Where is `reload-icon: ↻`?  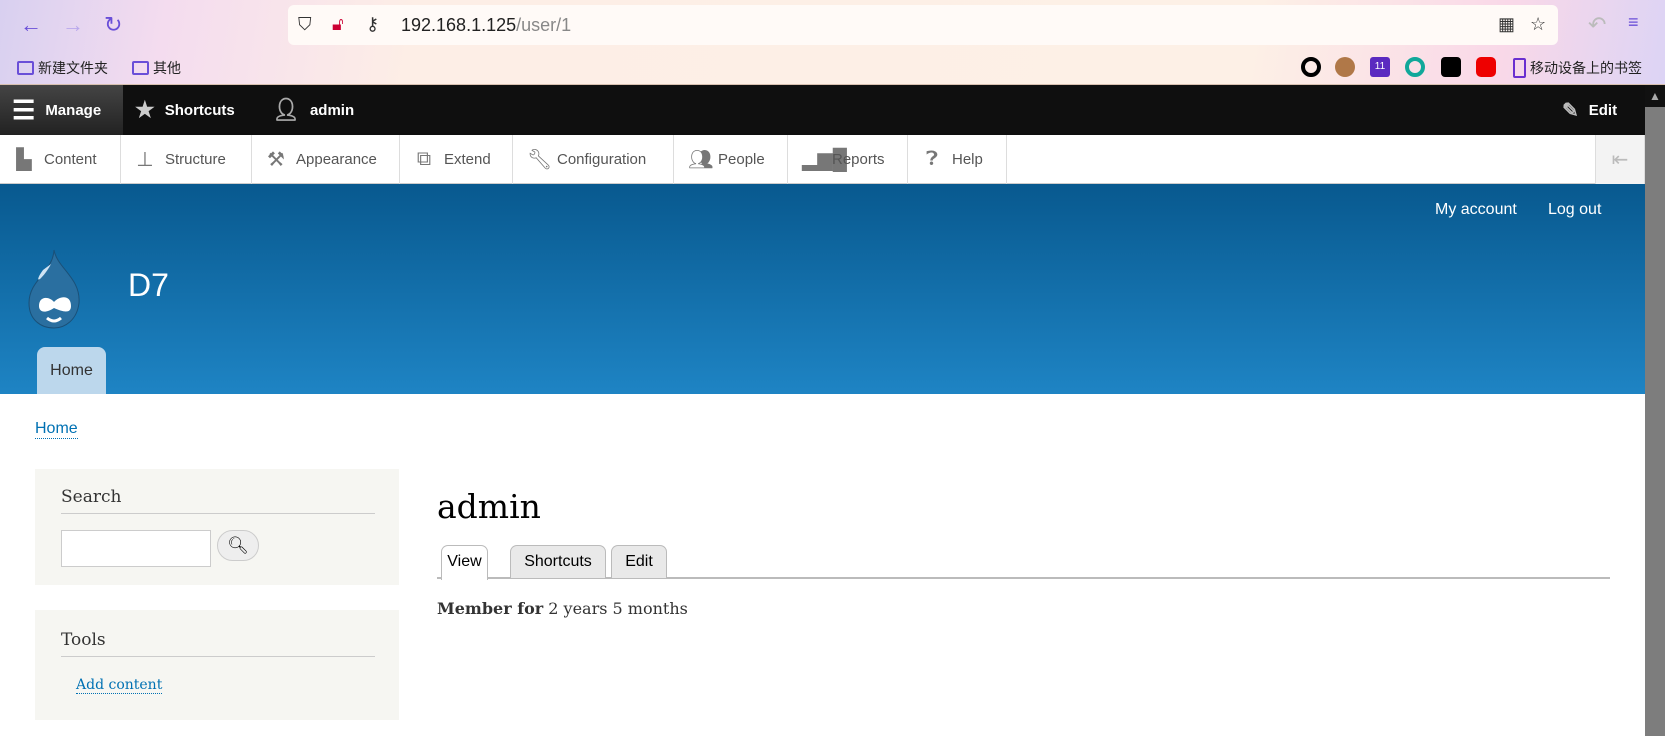
reload-icon: ↻ is located at coordinates (113, 25).